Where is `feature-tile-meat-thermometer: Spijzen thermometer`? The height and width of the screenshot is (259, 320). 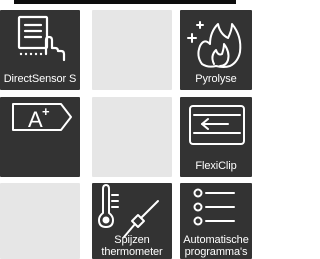 feature-tile-meat-thermometer: Spijzen thermometer is located at coordinates (132, 221).